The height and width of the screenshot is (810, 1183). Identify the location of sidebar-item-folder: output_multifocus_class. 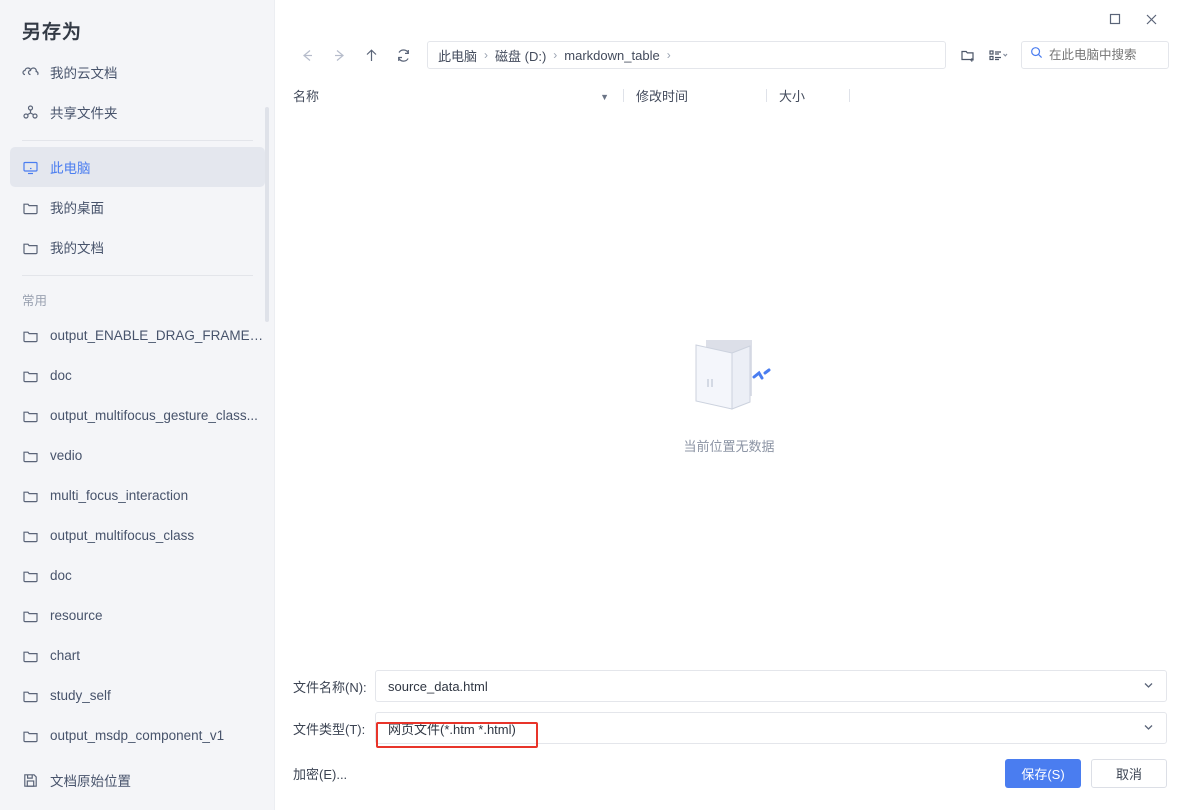
(137, 535).